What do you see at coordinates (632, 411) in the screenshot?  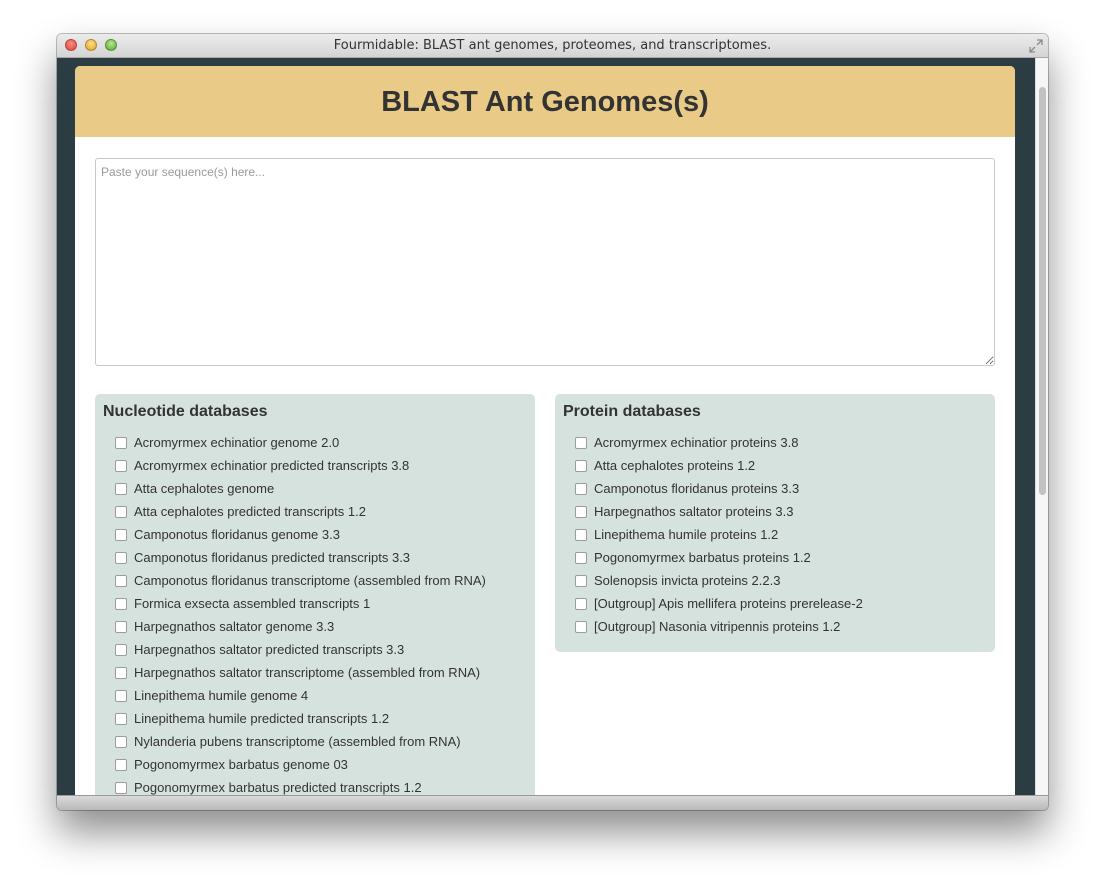 I see `protein-databases-title: Protein databases` at bounding box center [632, 411].